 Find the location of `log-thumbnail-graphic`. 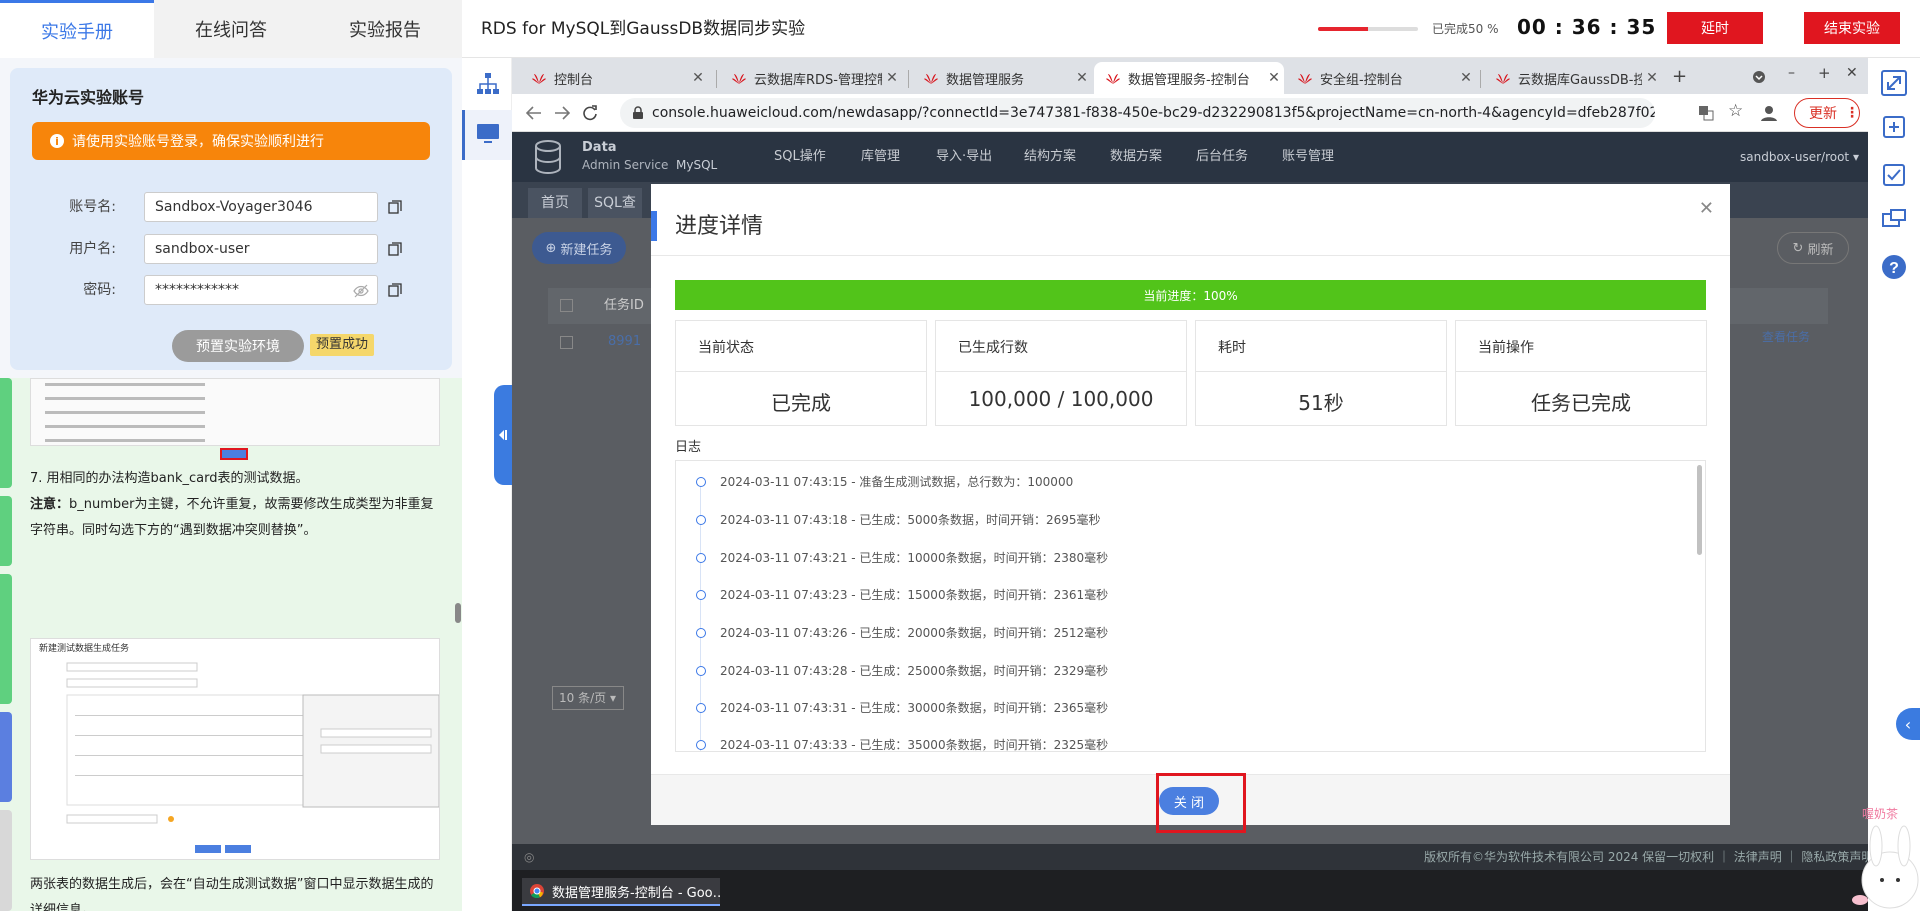

log-thumbnail-graphic is located at coordinates (125, 412).